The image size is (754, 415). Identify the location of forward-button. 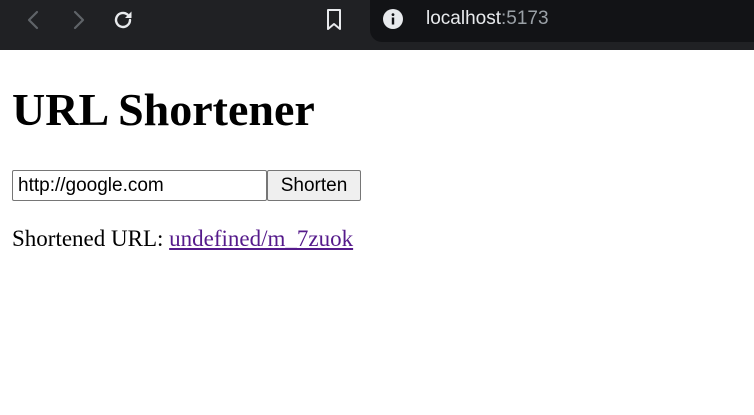
(78, 20).